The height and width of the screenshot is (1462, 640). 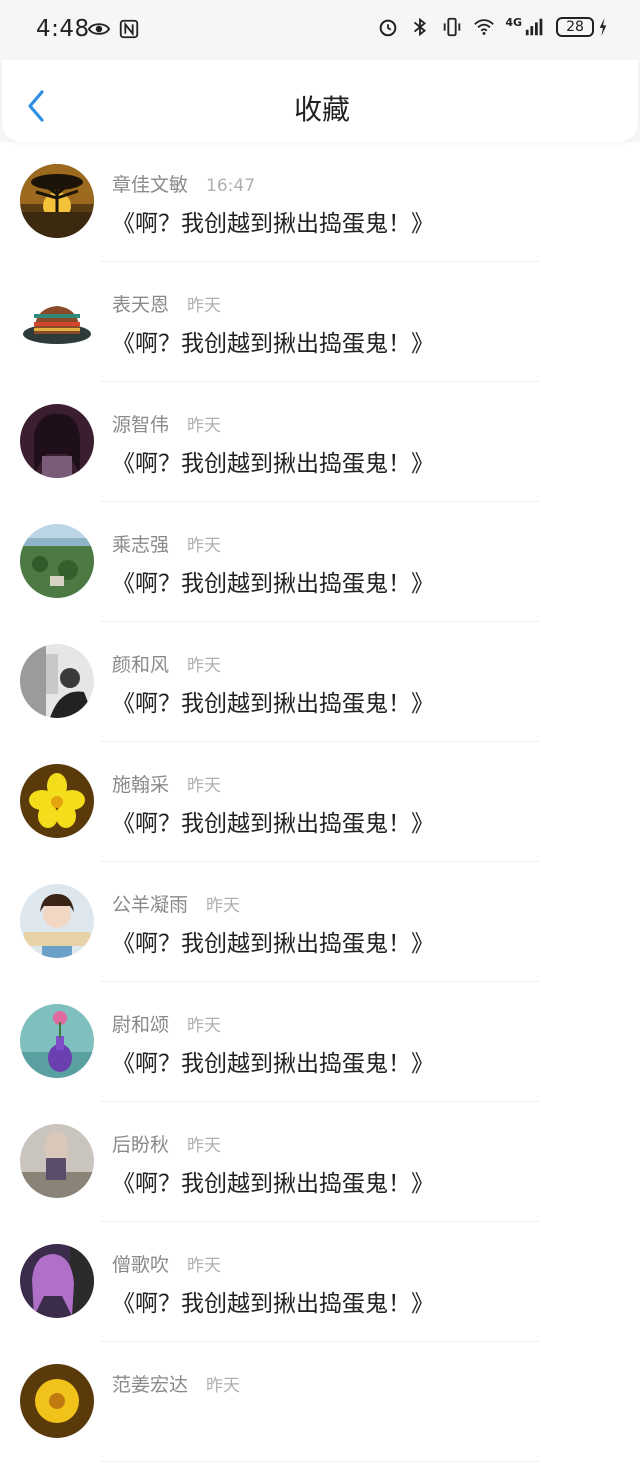 I want to click on list-item: 僧歌吹 昨天 《啊？我创越到揪出捣蛋鬼！》, so click(x=320, y=1282).